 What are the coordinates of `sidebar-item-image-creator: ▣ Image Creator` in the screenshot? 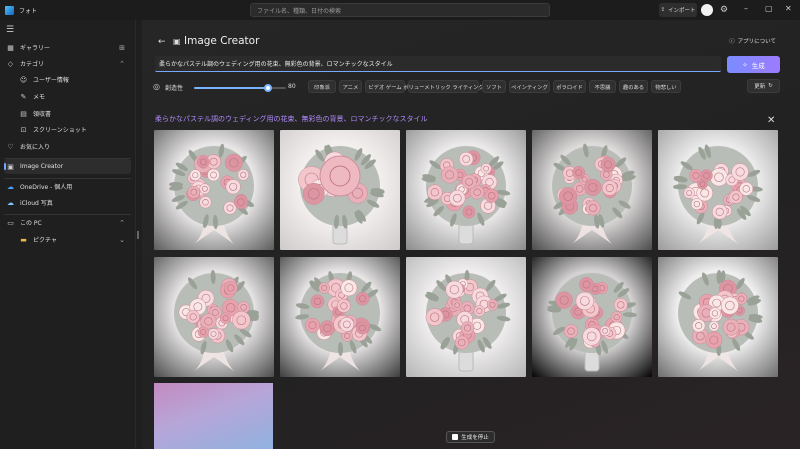 It's located at (67, 166).